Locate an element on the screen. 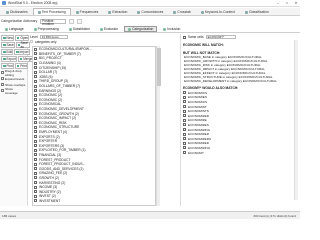 The width and height of the screenshot is (320, 240). option-label: Expand levels is located at coordinates (15, 78).